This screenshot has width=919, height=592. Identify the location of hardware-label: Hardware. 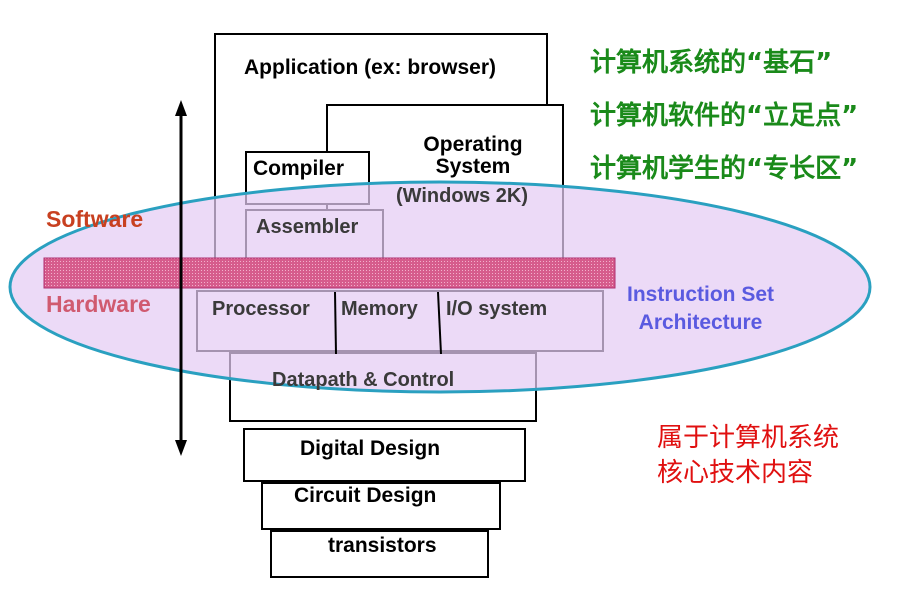
(98, 304).